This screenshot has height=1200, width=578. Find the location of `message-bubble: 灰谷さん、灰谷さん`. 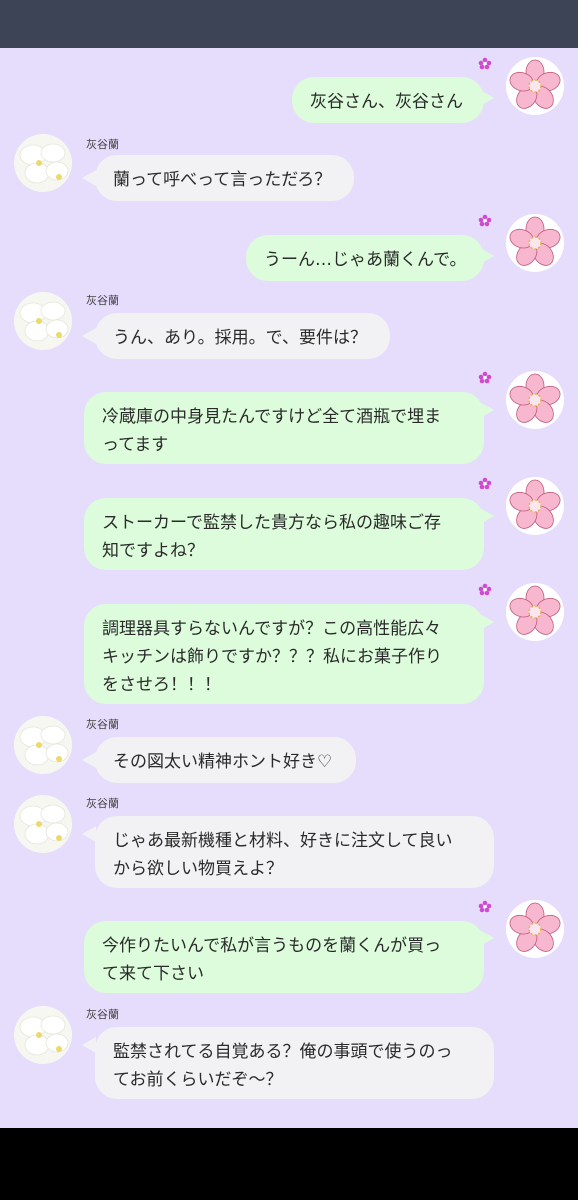

message-bubble: 灰谷さん、灰谷さん is located at coordinates (388, 100).